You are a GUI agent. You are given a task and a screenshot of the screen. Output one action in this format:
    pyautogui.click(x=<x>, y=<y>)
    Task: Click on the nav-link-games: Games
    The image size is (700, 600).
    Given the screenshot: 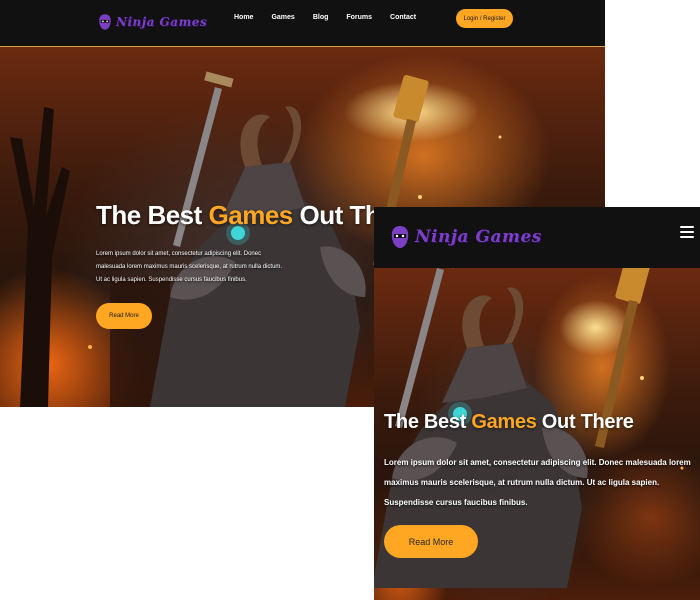 What is the action you would take?
    pyautogui.click(x=282, y=17)
    